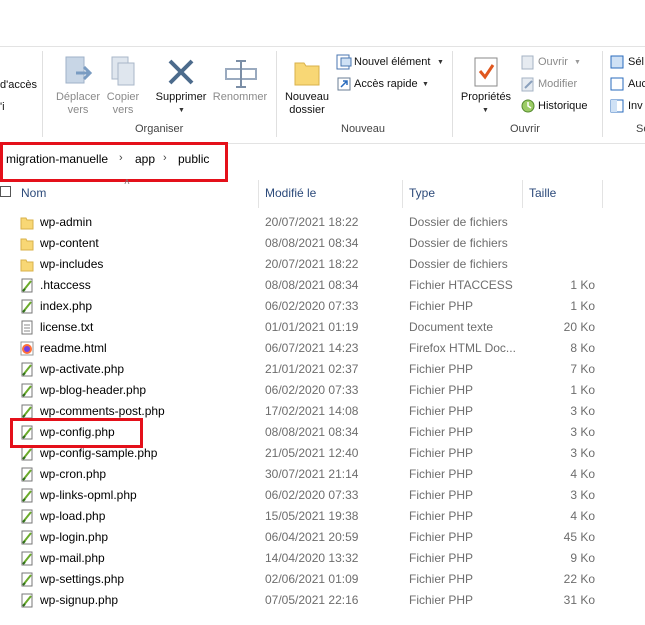 Image resolution: width=645 pixels, height=625 pixels. I want to click on proprietes-button: Propriétés ▼, so click(486, 86).